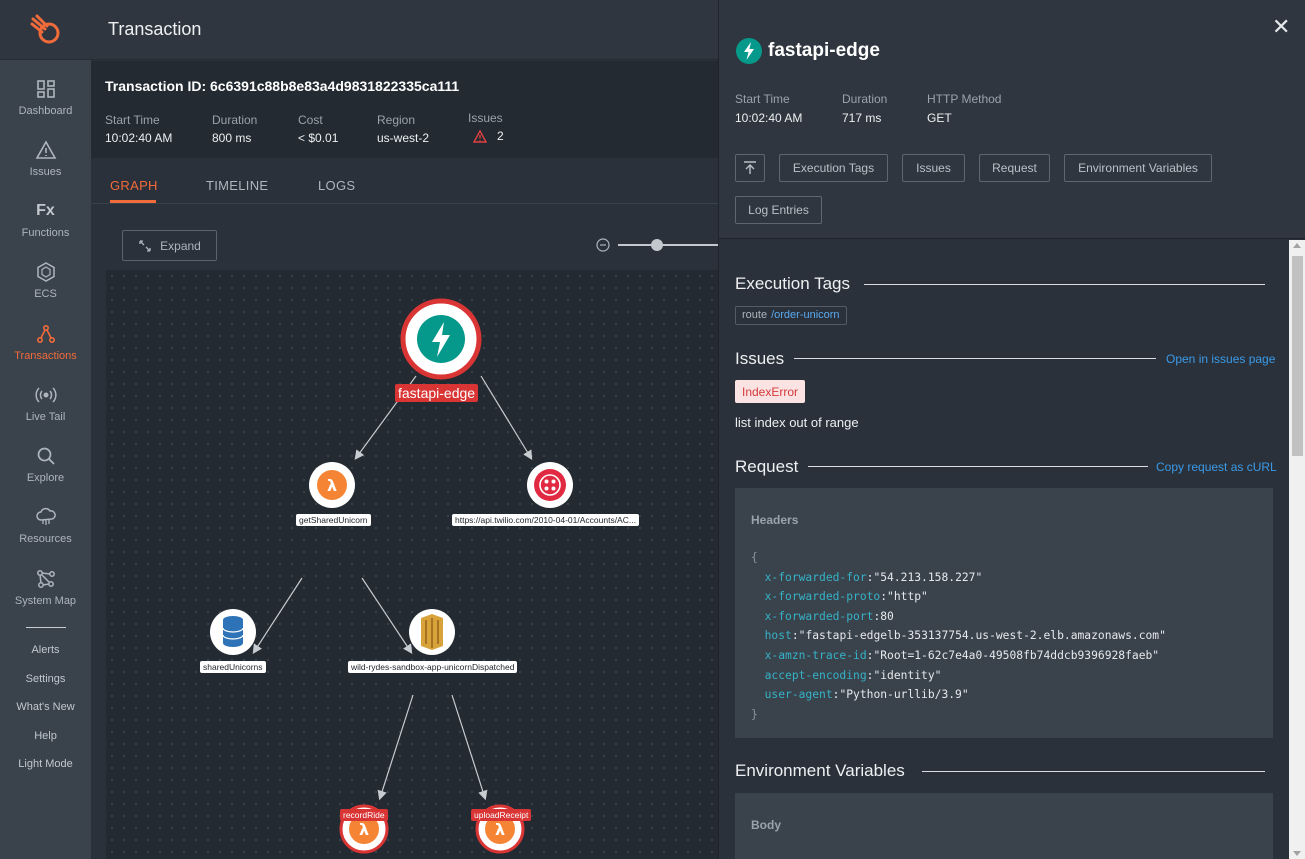 Image resolution: width=1305 pixels, height=859 pixels. I want to click on tab-logs: LOGS, so click(336, 185).